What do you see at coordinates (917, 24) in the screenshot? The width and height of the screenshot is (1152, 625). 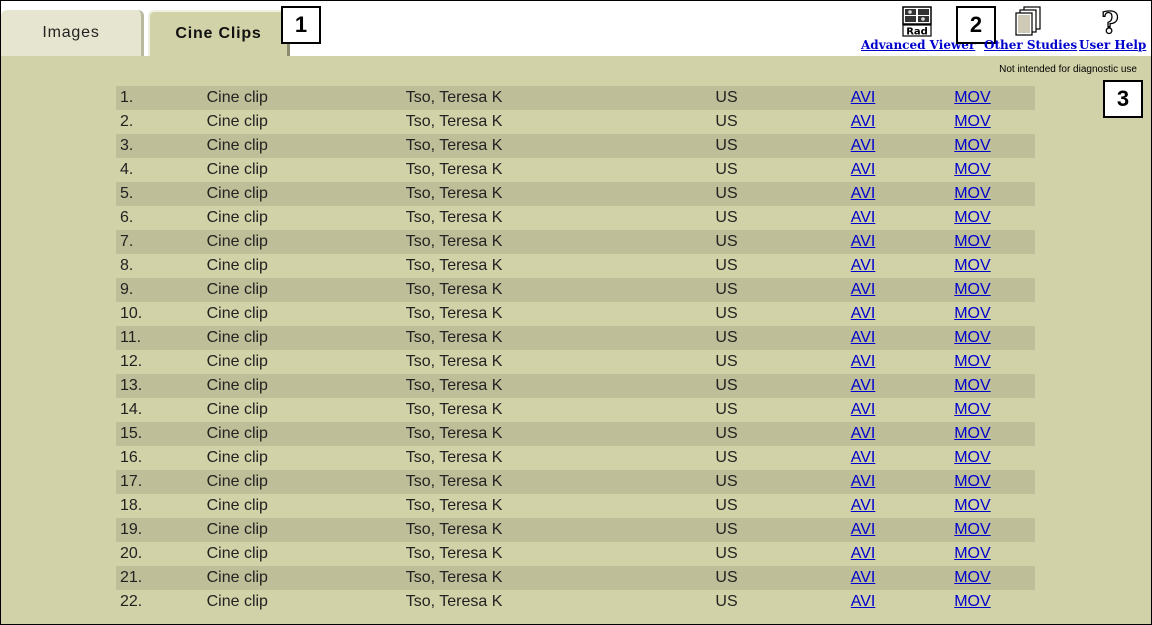 I see `rad-viewer-icon: Rad` at bounding box center [917, 24].